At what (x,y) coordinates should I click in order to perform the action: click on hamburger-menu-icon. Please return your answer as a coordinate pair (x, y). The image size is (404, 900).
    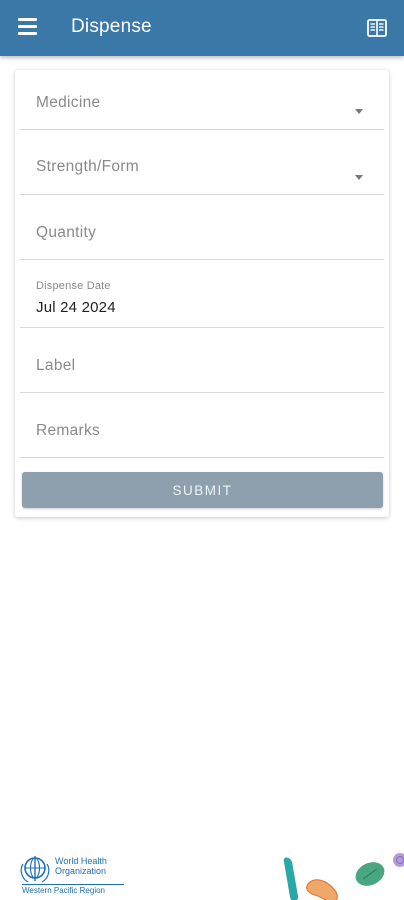
    Looking at the image, I should click on (28, 26).